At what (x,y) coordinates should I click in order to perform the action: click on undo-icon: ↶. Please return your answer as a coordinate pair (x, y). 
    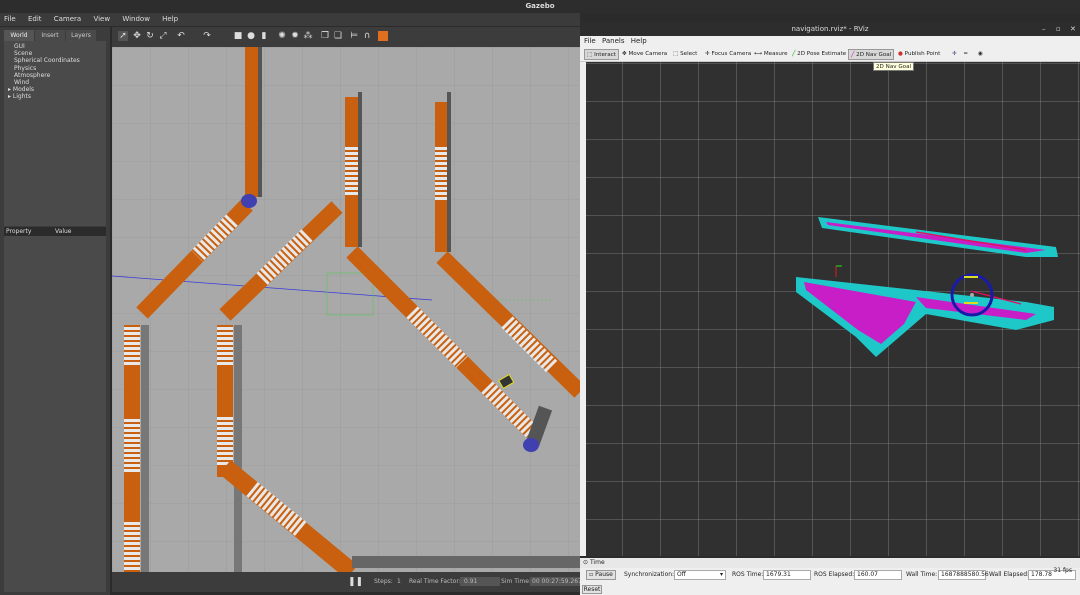
    Looking at the image, I should click on (181, 36).